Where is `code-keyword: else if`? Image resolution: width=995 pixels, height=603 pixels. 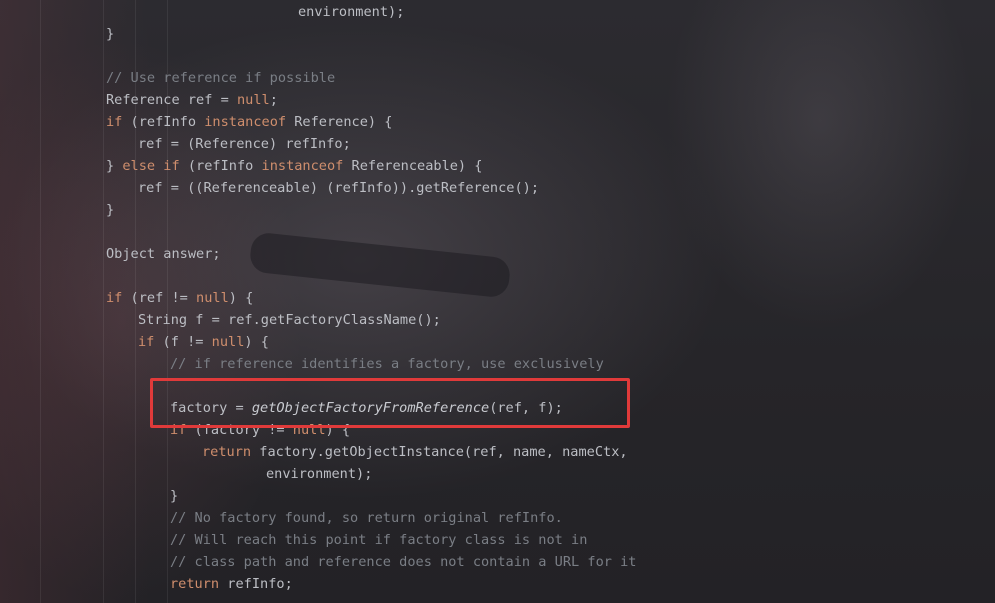
code-keyword: else if is located at coordinates (151, 166).